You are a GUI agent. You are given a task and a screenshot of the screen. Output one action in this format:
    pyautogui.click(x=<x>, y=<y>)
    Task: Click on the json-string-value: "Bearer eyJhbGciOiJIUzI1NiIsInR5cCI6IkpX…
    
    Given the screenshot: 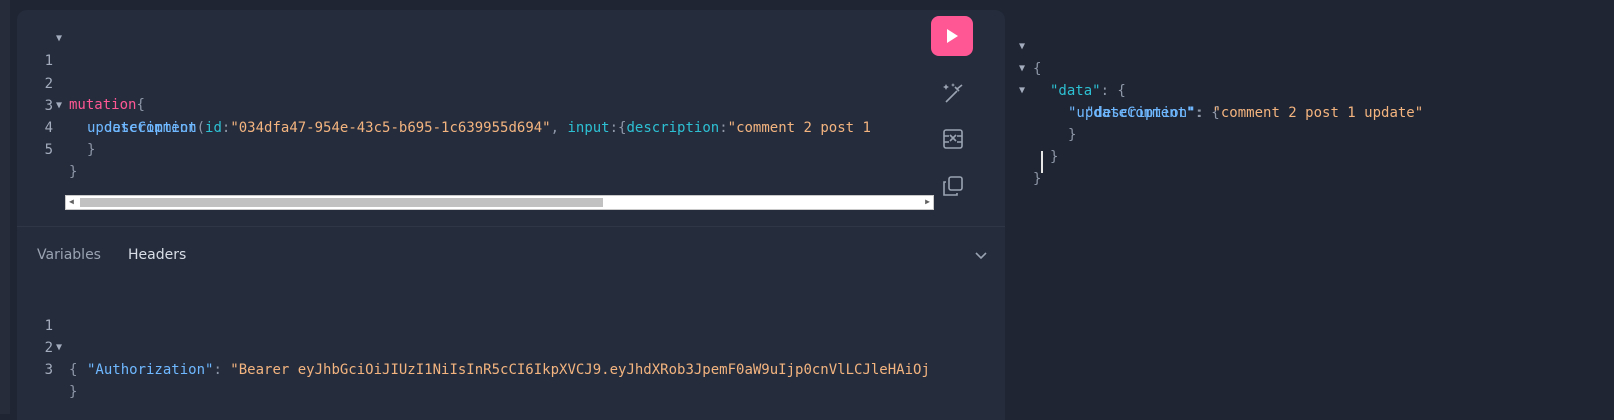 What is the action you would take?
    pyautogui.click(x=580, y=370)
    